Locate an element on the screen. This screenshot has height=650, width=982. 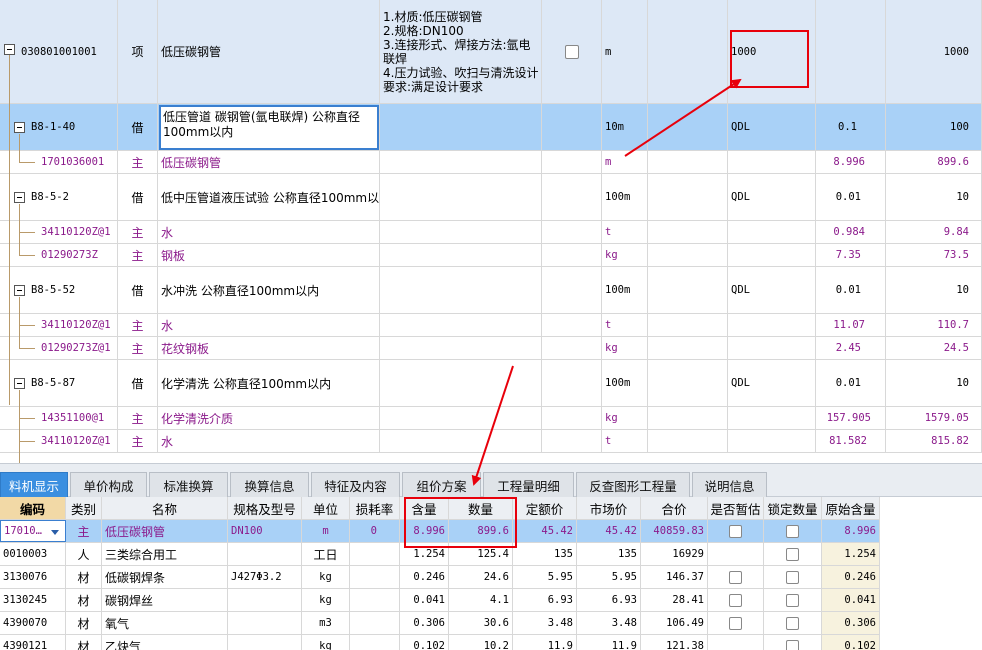
table-row: 14351100@1 主 化学清洗介质 kg 157.905 1579.05 is located at coordinates (491, 418).